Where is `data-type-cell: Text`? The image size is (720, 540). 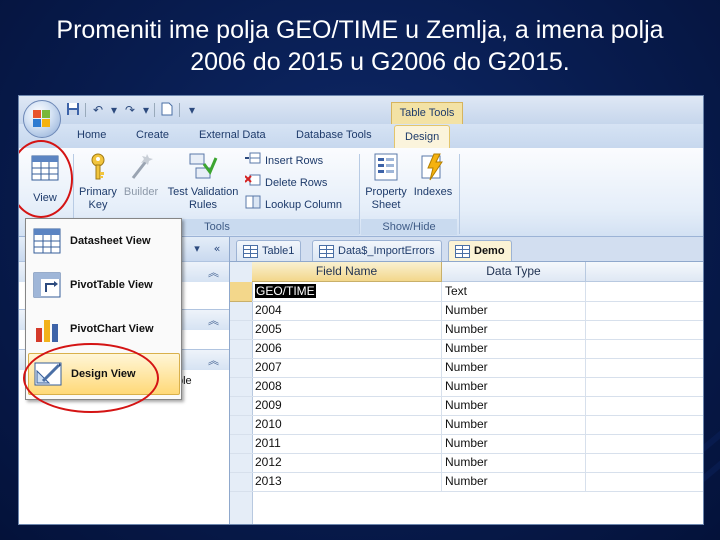 data-type-cell: Text is located at coordinates (514, 291).